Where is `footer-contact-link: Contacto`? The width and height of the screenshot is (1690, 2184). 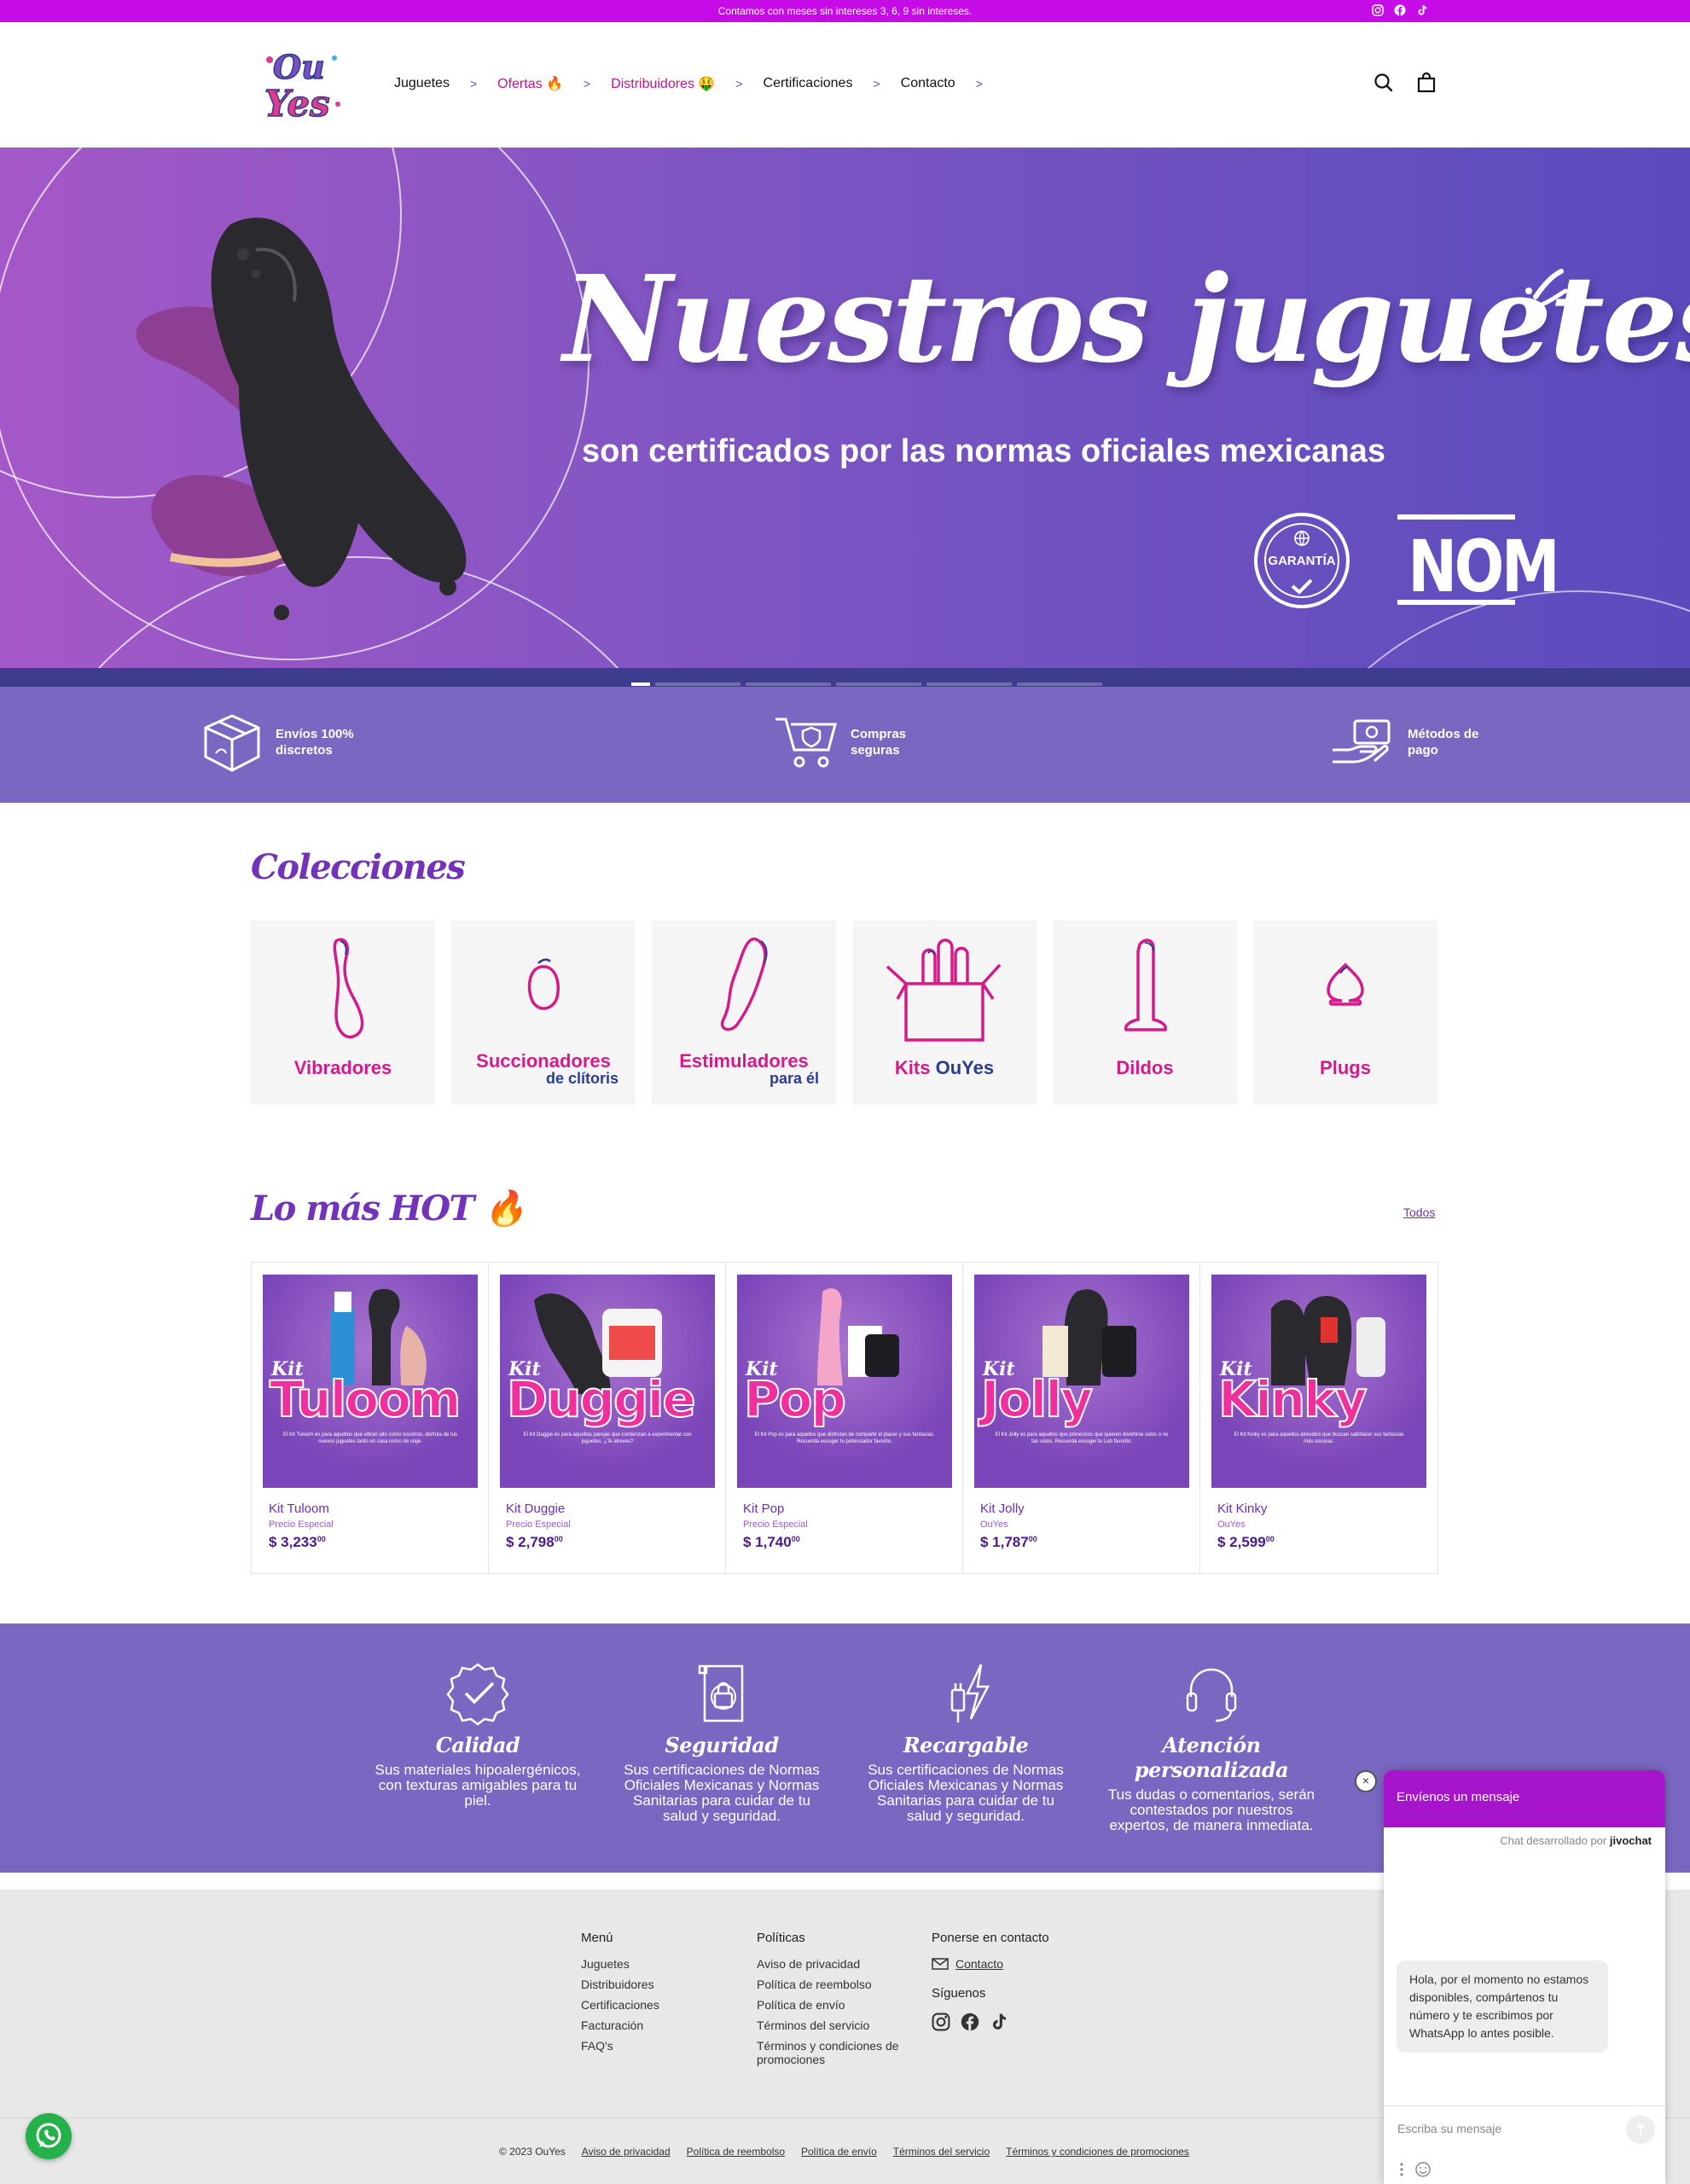
footer-contact-link: Contacto is located at coordinates (990, 1964).